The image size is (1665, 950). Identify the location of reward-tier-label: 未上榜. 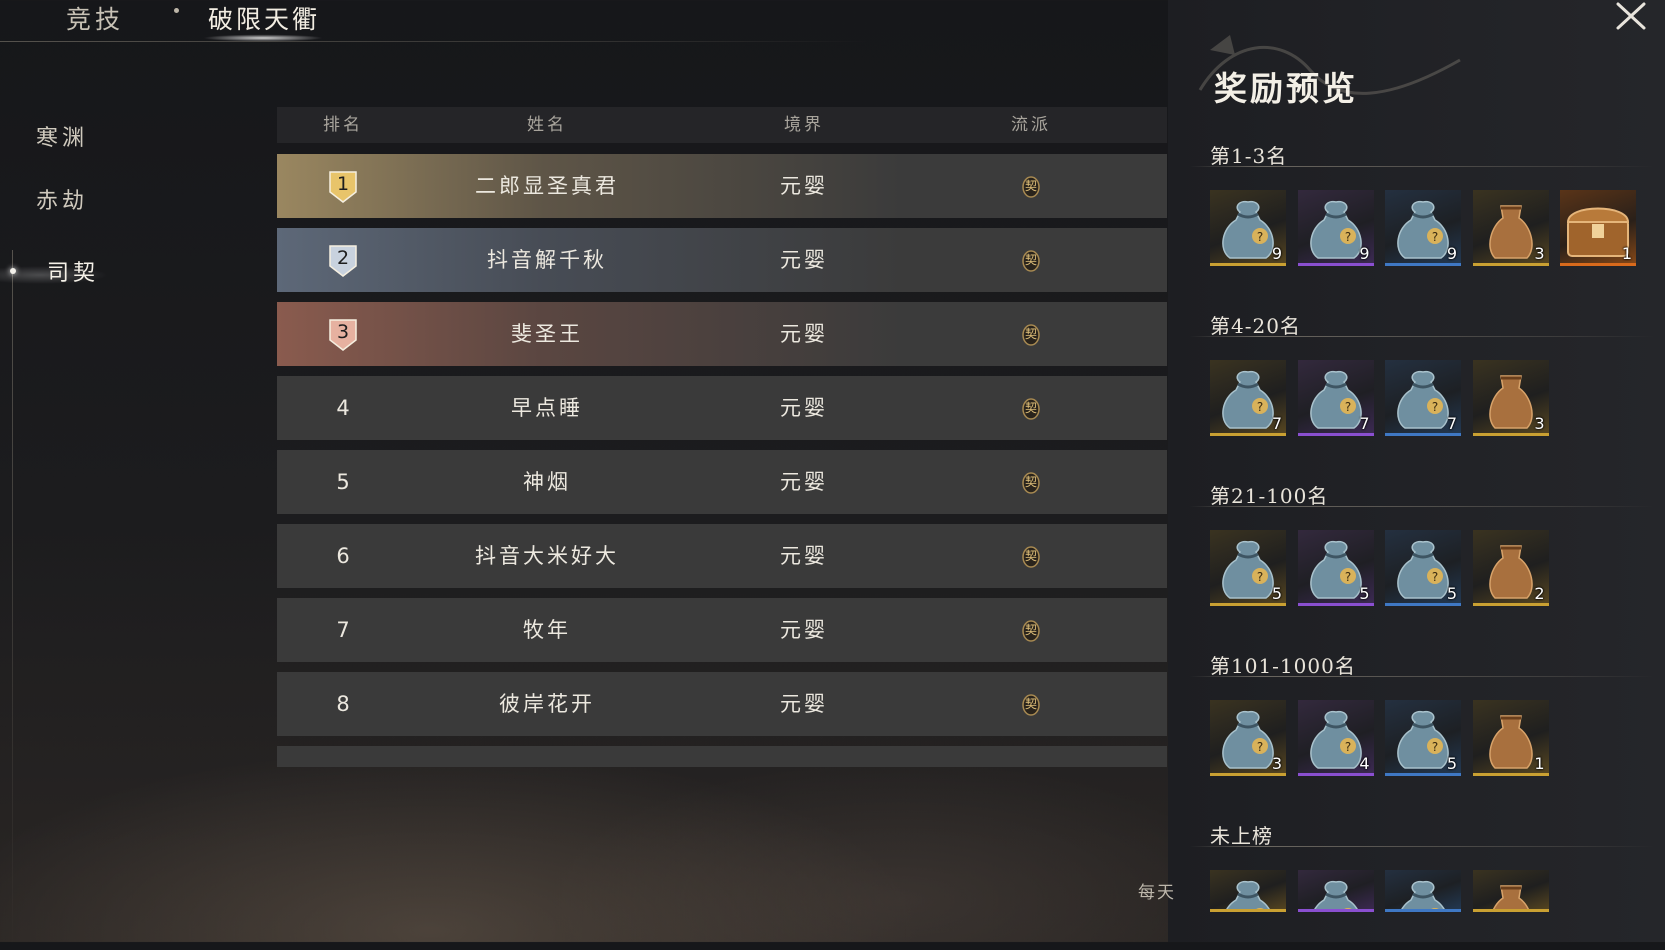
(1241, 836).